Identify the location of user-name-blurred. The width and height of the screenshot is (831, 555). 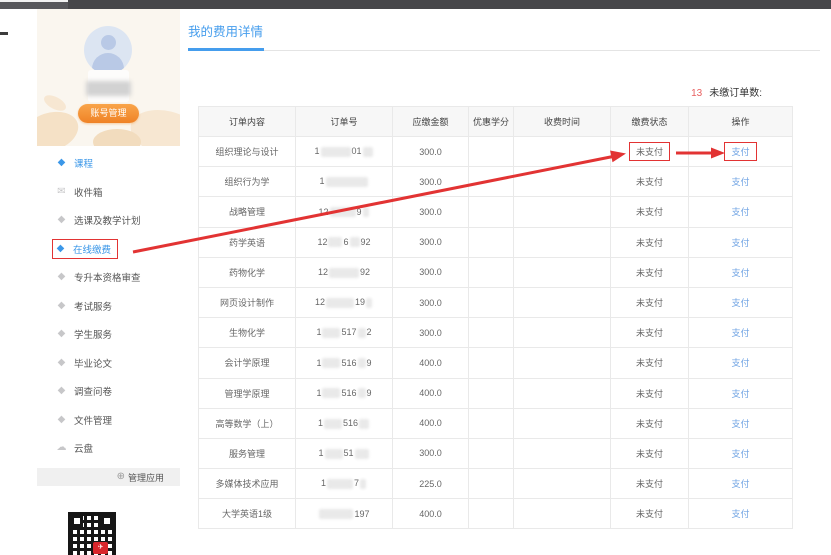
(108, 88).